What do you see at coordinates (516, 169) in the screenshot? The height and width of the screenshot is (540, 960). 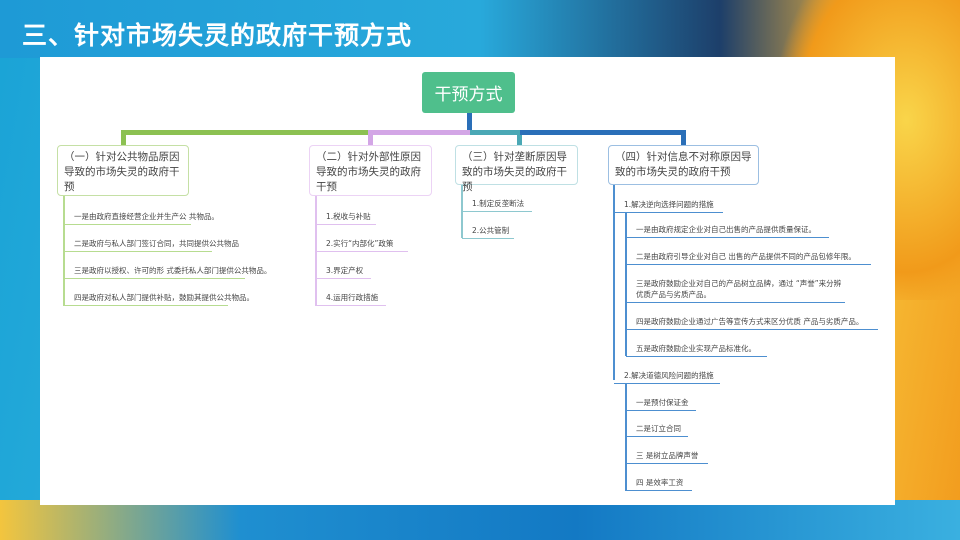 I see `branch-node-3: （三）针对垄断原因导致的市场失灵的政府干预` at bounding box center [516, 169].